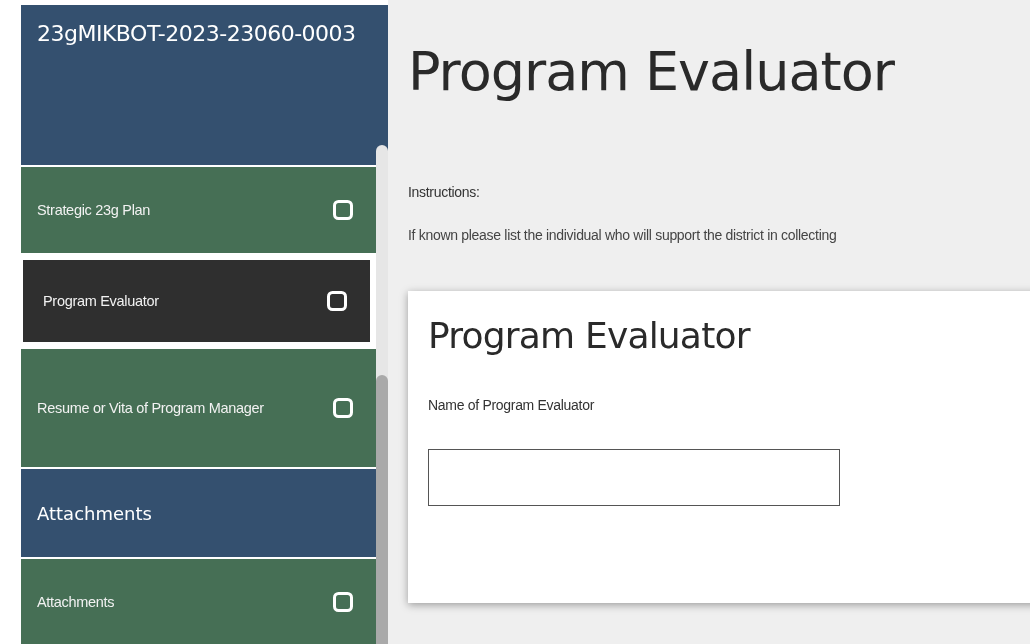 This screenshot has width=1030, height=644. I want to click on field-label: Name of Program Evaluator, so click(512, 405).